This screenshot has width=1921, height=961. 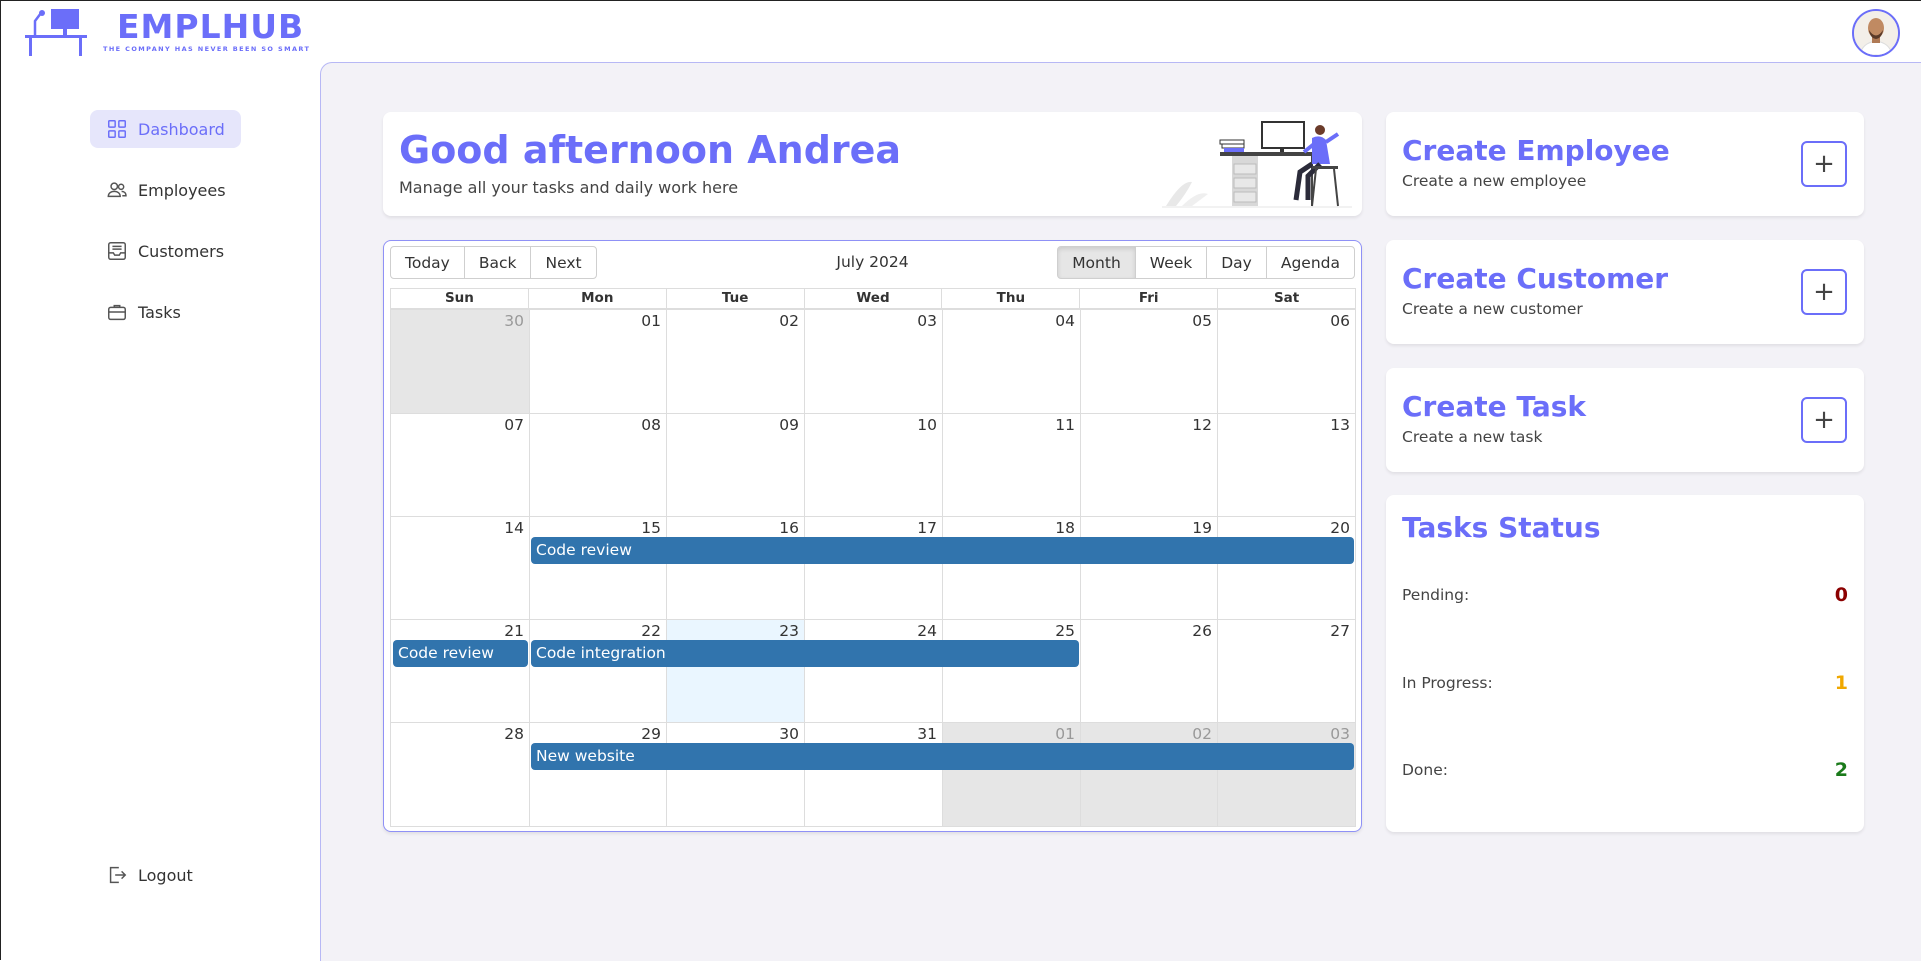 What do you see at coordinates (873, 671) in the screenshot?
I see `calendar-day-cell: 24` at bounding box center [873, 671].